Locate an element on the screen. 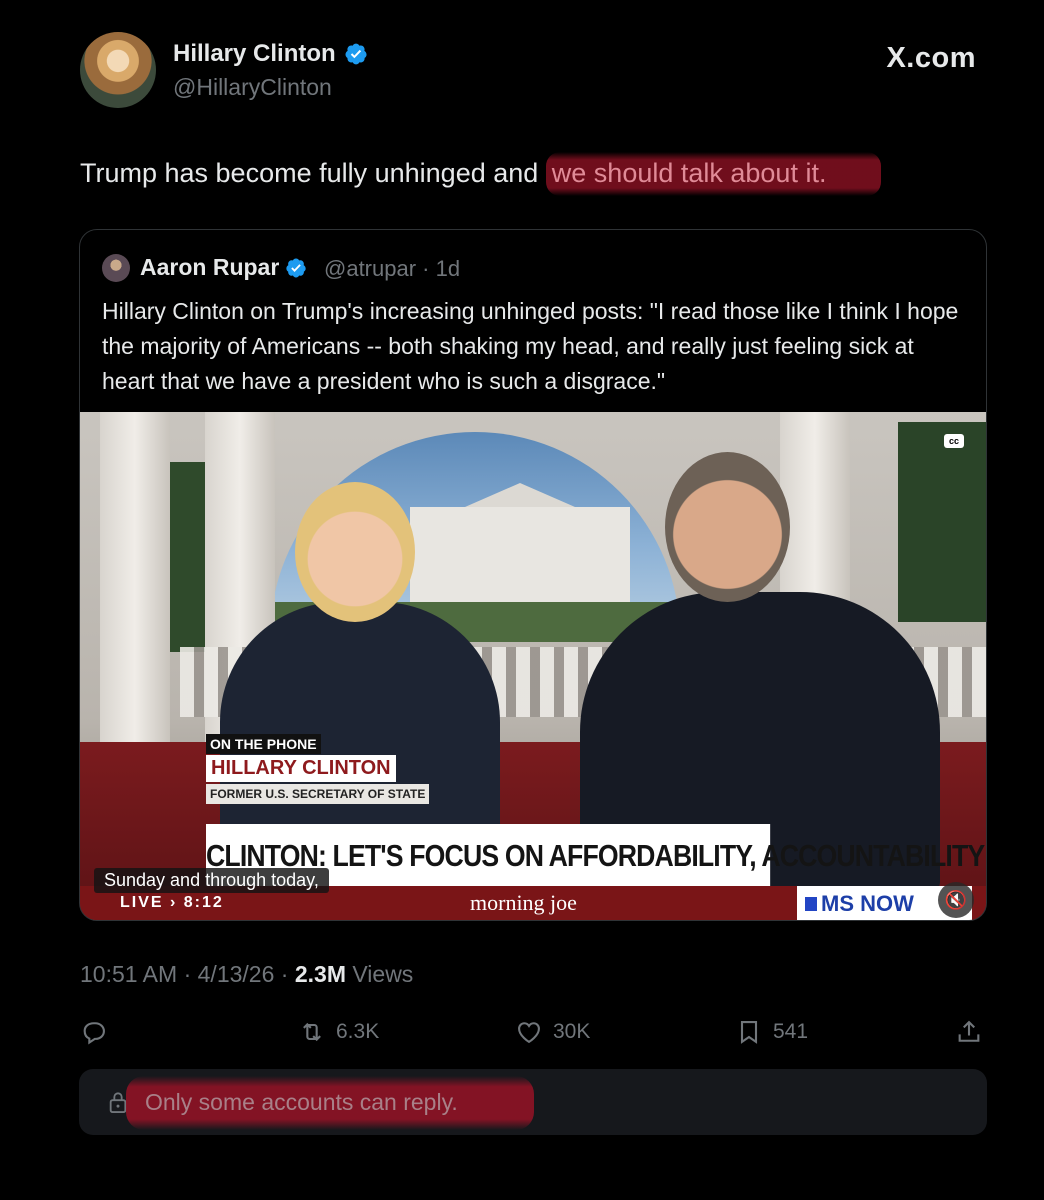 The height and width of the screenshot is (1200, 1044). lower-third-name: HILLARY CLINTON is located at coordinates (301, 768).